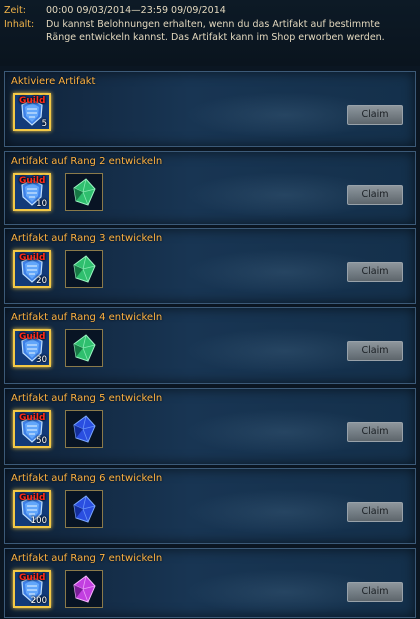  Describe the element at coordinates (32, 269) in the screenshot. I see `reward-slot-guild: Guild 20` at that location.